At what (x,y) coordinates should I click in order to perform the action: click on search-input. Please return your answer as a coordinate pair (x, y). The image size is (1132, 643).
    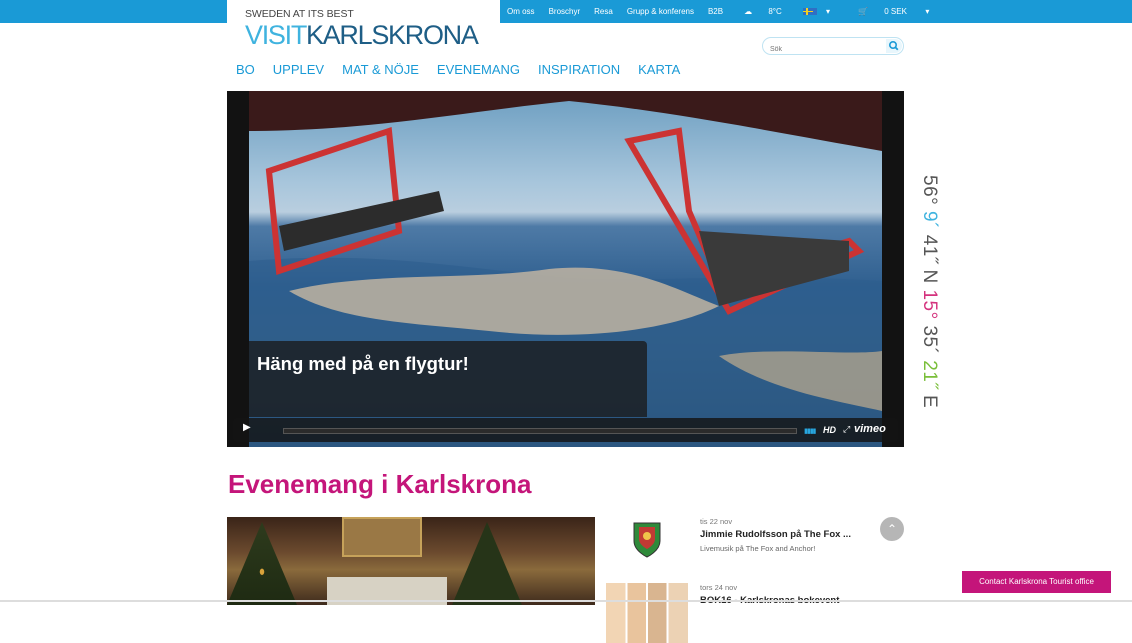
    Looking at the image, I should click on (820, 49).